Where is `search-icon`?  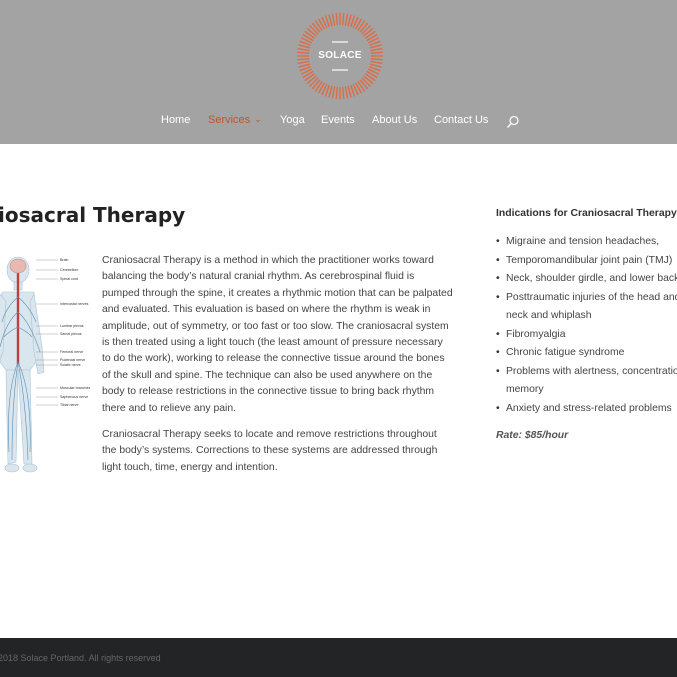 search-icon is located at coordinates (513, 122).